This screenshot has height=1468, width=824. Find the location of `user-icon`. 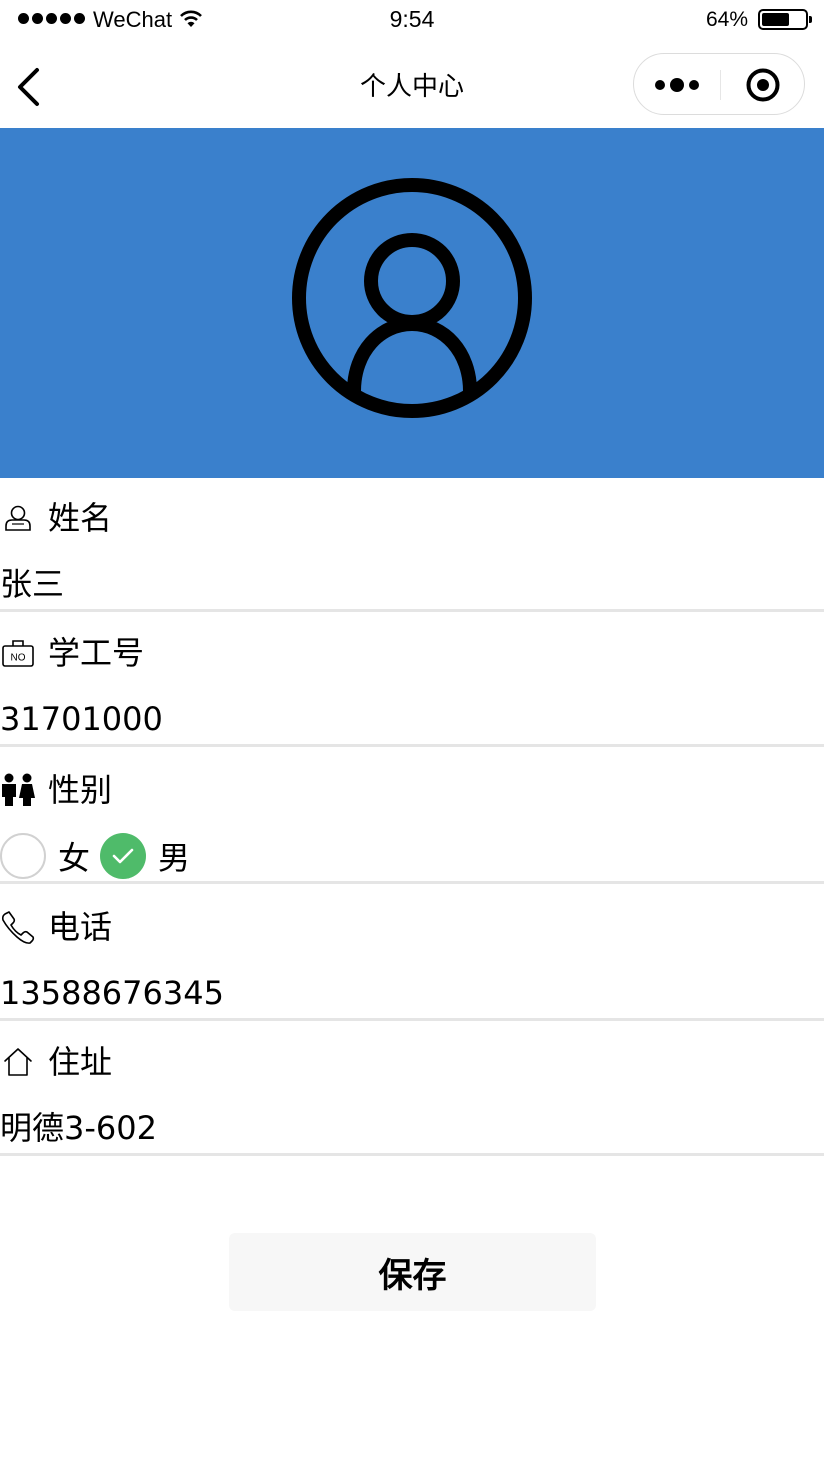

user-icon is located at coordinates (18, 518).